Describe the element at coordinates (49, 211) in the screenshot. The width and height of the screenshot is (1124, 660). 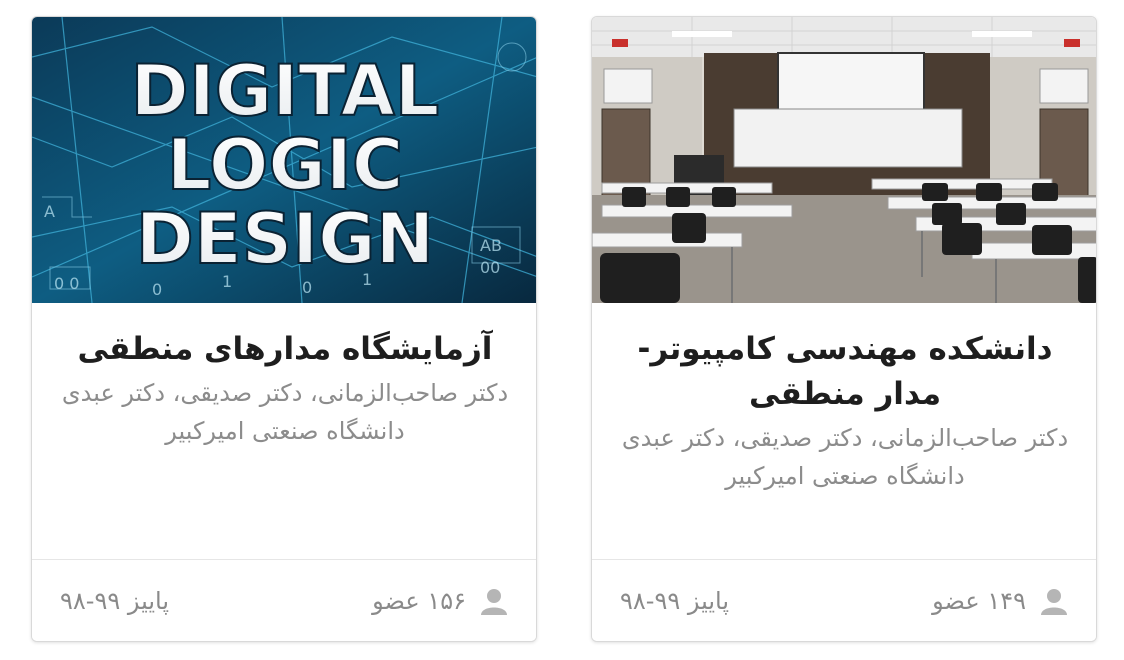
I see `svg-text: A` at that location.